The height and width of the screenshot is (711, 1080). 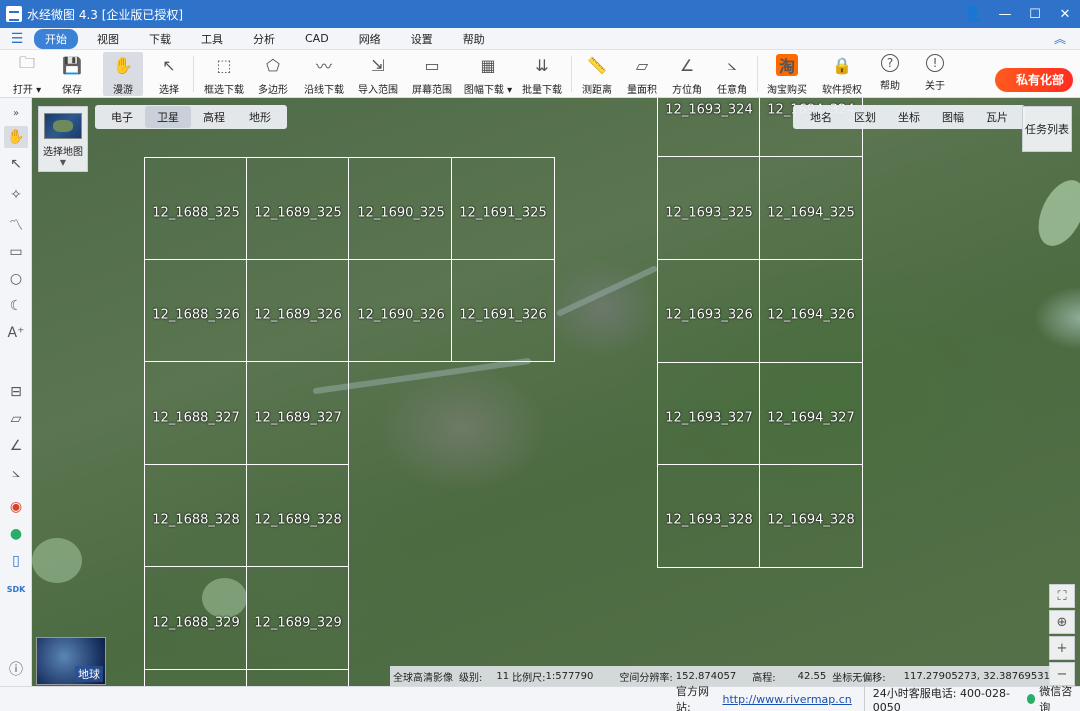 What do you see at coordinates (324, 74) in the screenshot?
I see `line-download-button: 〰沿线下载` at bounding box center [324, 74].